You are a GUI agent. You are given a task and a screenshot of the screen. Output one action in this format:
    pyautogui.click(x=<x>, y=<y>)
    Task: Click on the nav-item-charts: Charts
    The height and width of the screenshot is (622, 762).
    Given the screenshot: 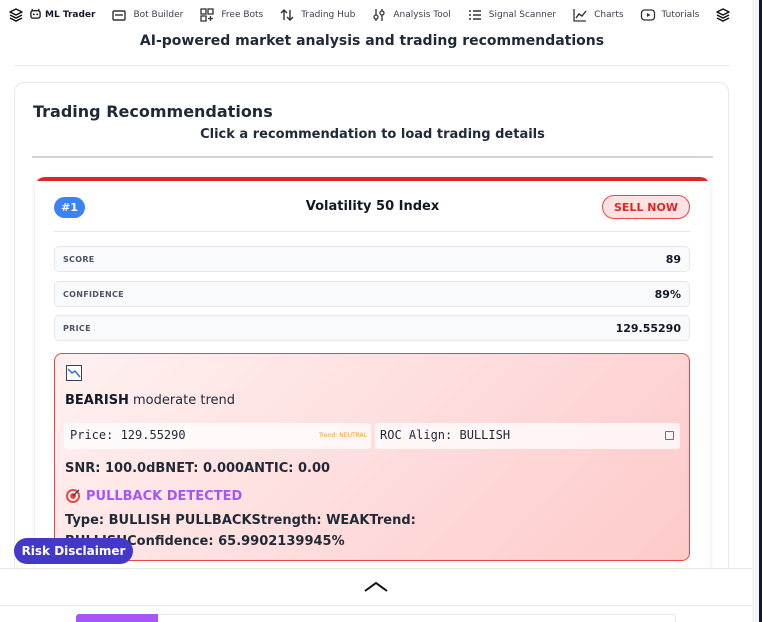 What is the action you would take?
    pyautogui.click(x=597, y=15)
    